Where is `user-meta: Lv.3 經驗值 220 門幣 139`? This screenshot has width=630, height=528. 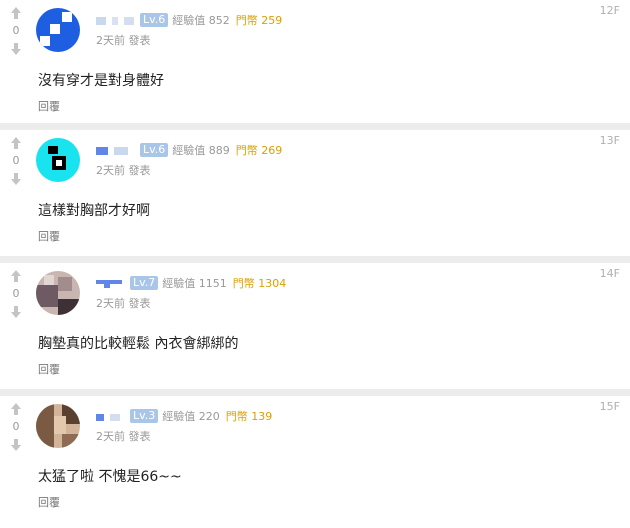 user-meta: Lv.3 經驗值 220 門幣 139 is located at coordinates (187, 416).